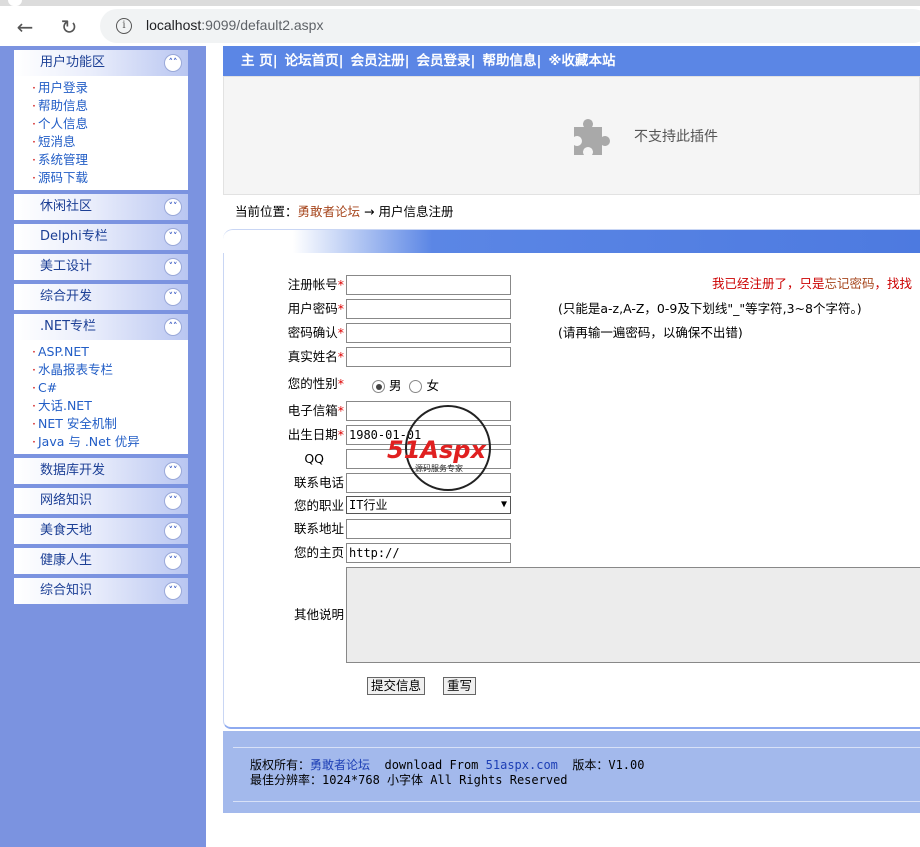 This screenshot has height=847, width=920. Describe the element at coordinates (101, 327) in the screenshot. I see `sidebar-section-header: .NET专栏 ˄˄` at that location.